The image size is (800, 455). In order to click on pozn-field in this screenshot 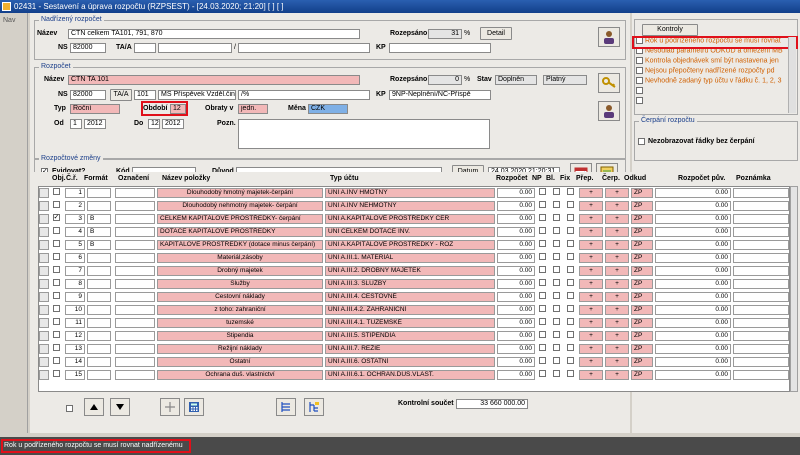, I will do `click(364, 134)`.